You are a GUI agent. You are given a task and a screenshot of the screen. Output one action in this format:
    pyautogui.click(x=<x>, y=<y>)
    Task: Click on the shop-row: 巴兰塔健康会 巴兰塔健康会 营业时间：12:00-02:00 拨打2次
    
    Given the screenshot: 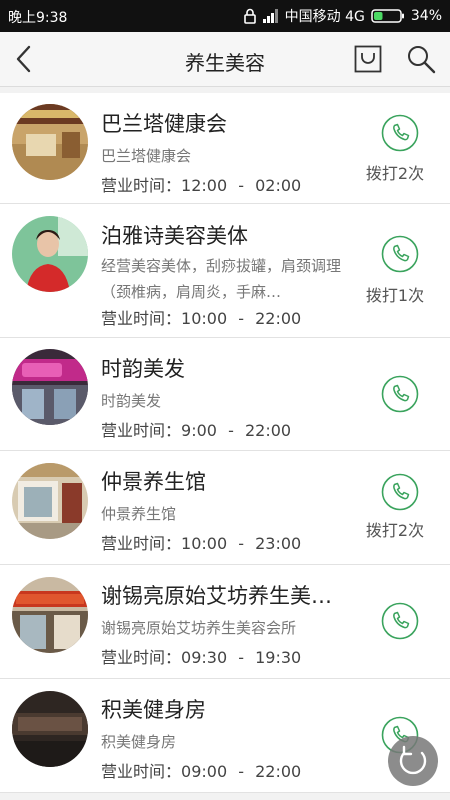 What is the action you would take?
    pyautogui.click(x=225, y=148)
    